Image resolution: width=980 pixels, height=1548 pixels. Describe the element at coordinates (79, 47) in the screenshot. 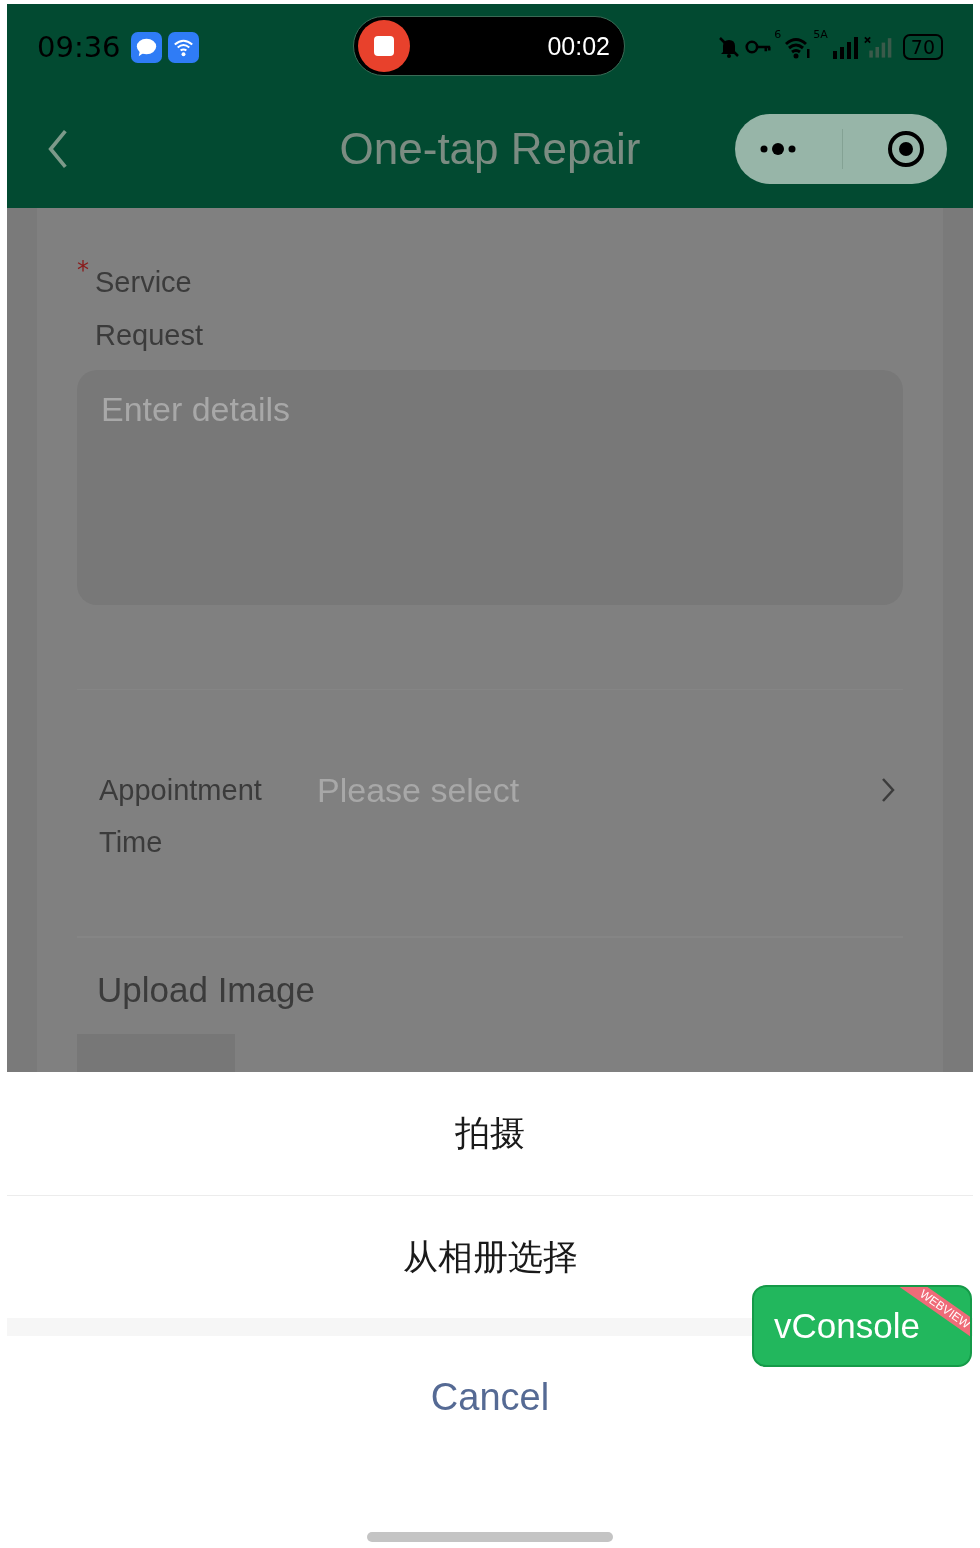

I see `status-time: 09:36` at that location.